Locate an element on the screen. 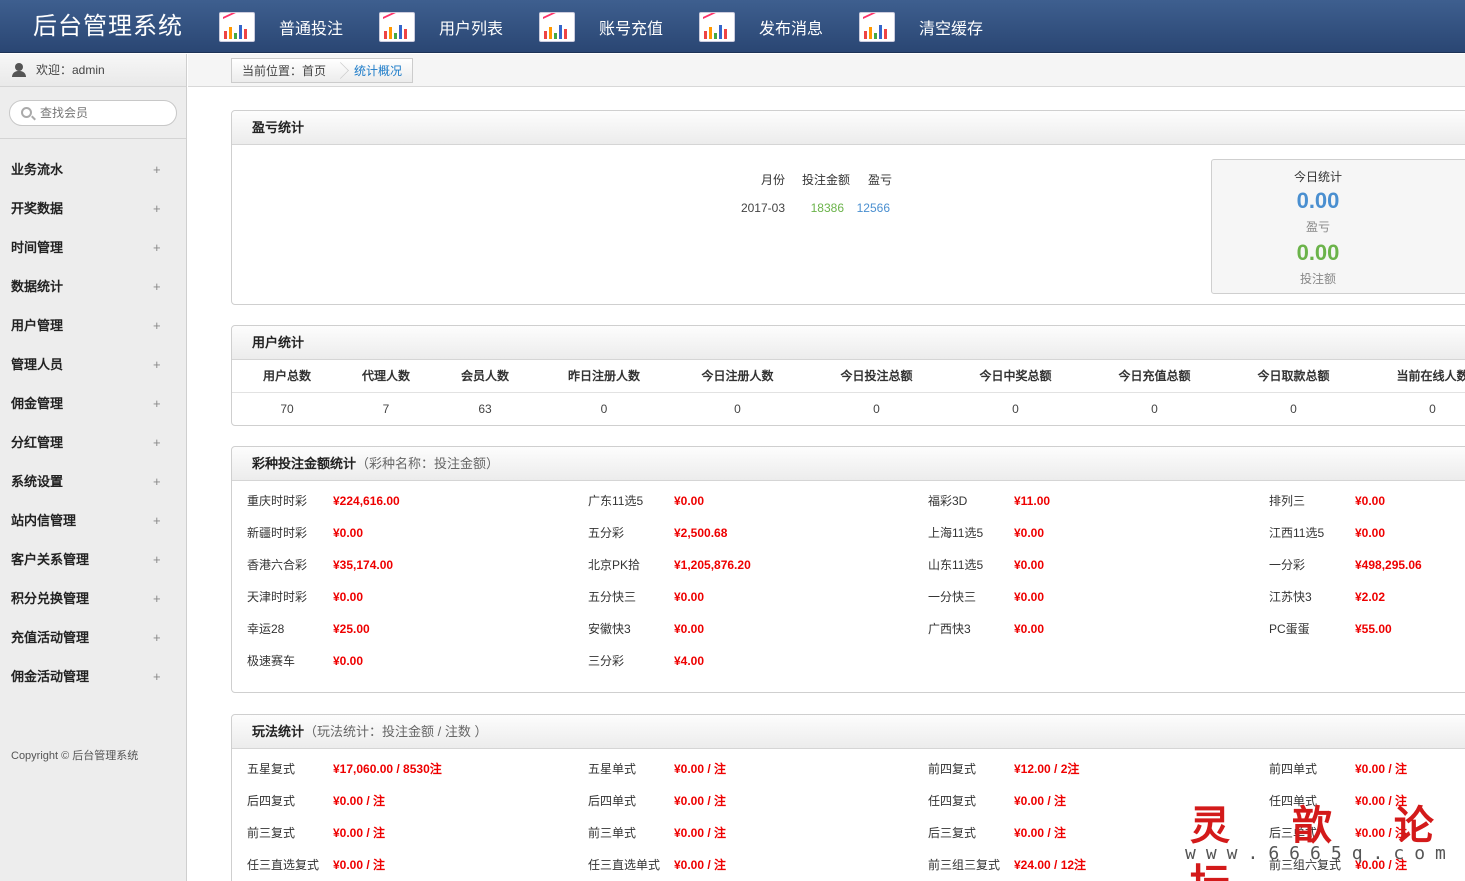  copyright: Copyright © 后台管理系统 is located at coordinates (75, 756).